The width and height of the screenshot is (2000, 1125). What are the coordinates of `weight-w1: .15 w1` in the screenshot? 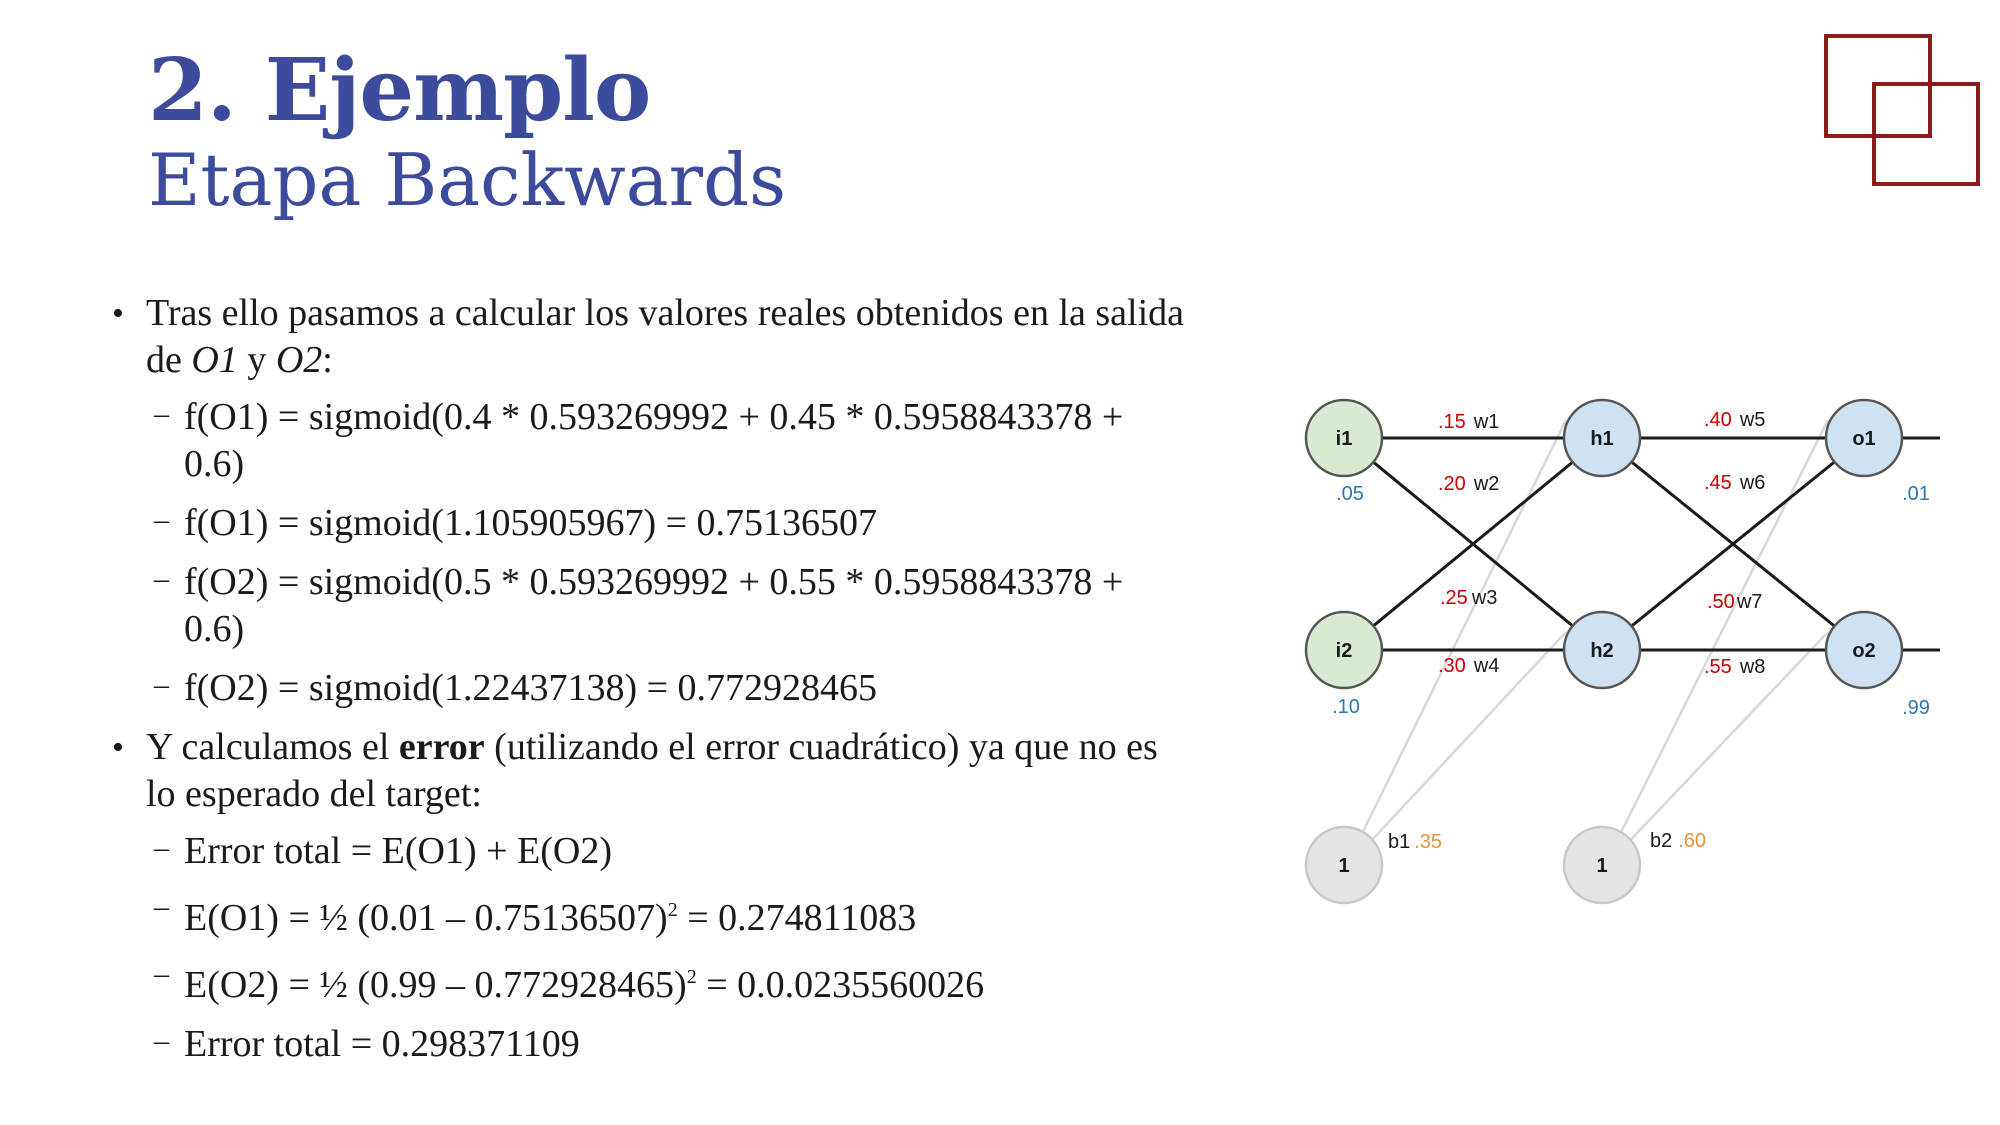 It's located at (1468, 422).